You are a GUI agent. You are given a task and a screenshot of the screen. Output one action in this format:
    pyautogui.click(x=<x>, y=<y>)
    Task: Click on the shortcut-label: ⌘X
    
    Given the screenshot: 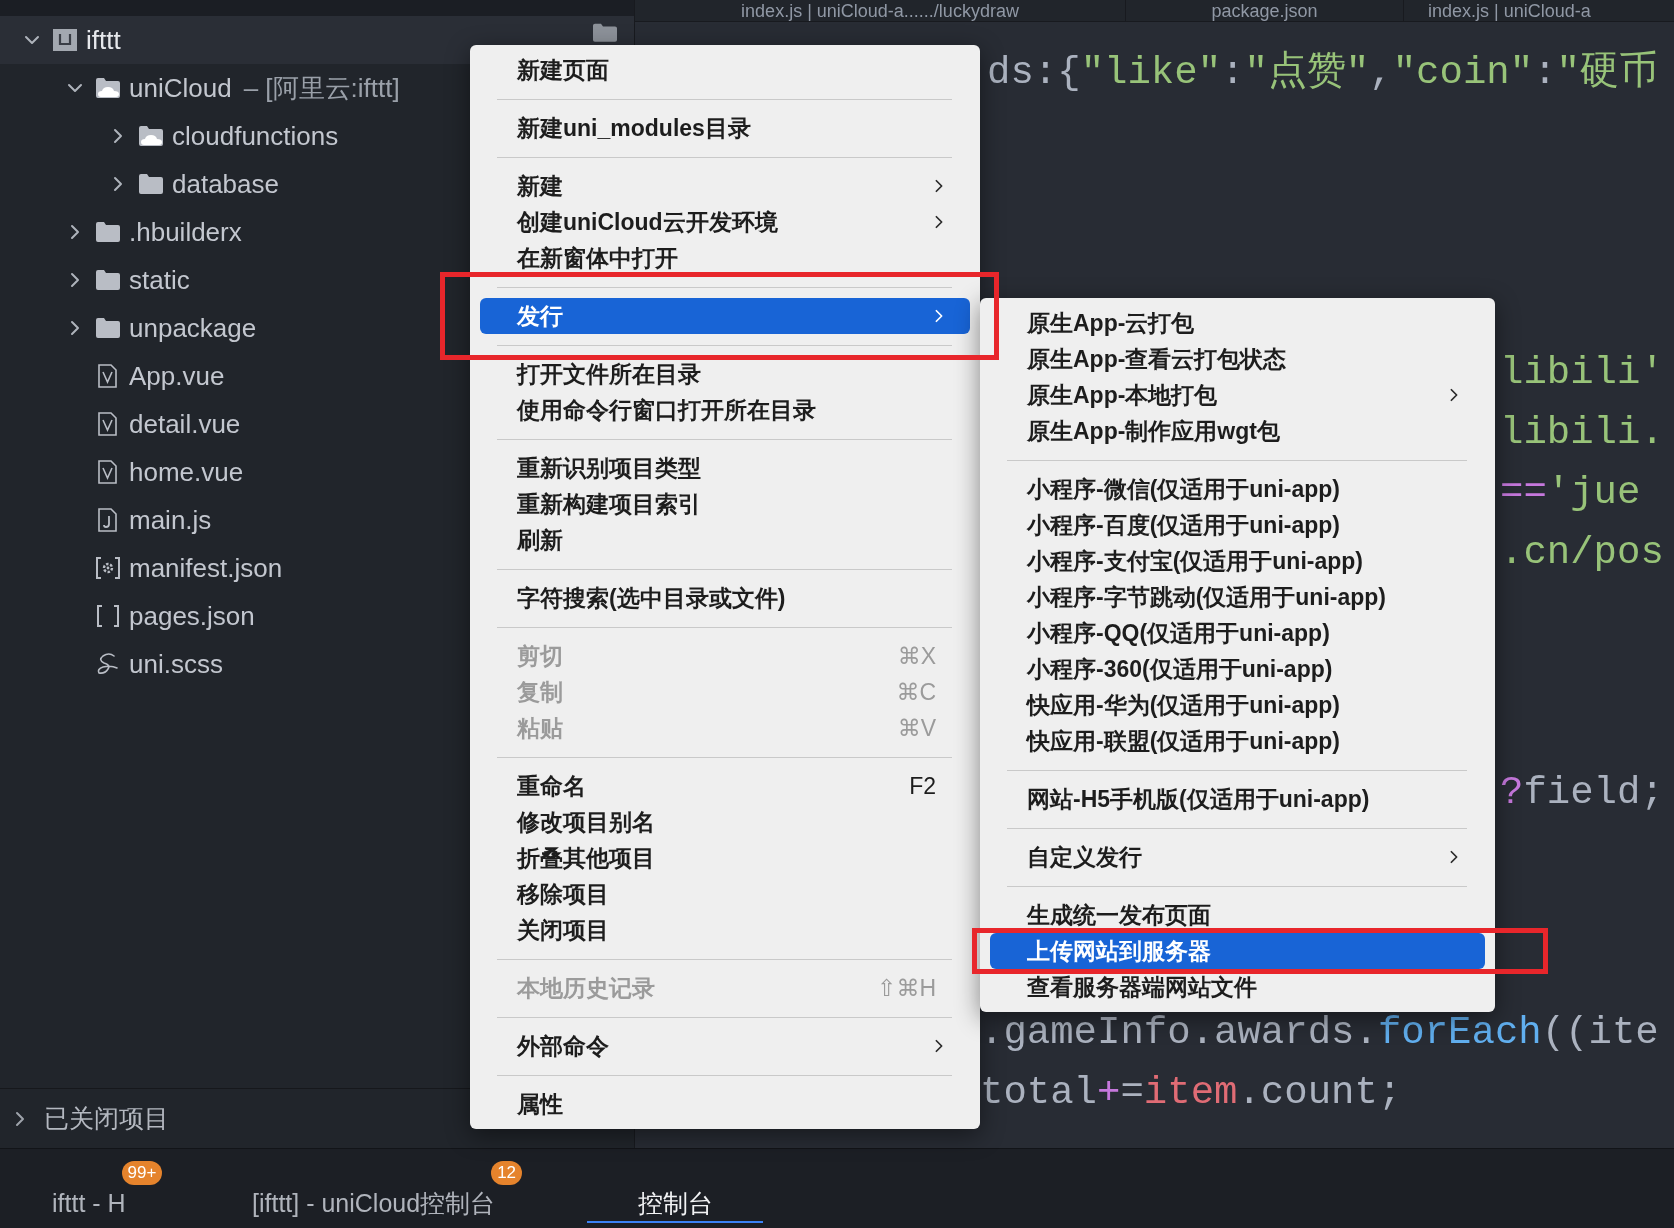 What is the action you would take?
    pyautogui.click(x=917, y=656)
    